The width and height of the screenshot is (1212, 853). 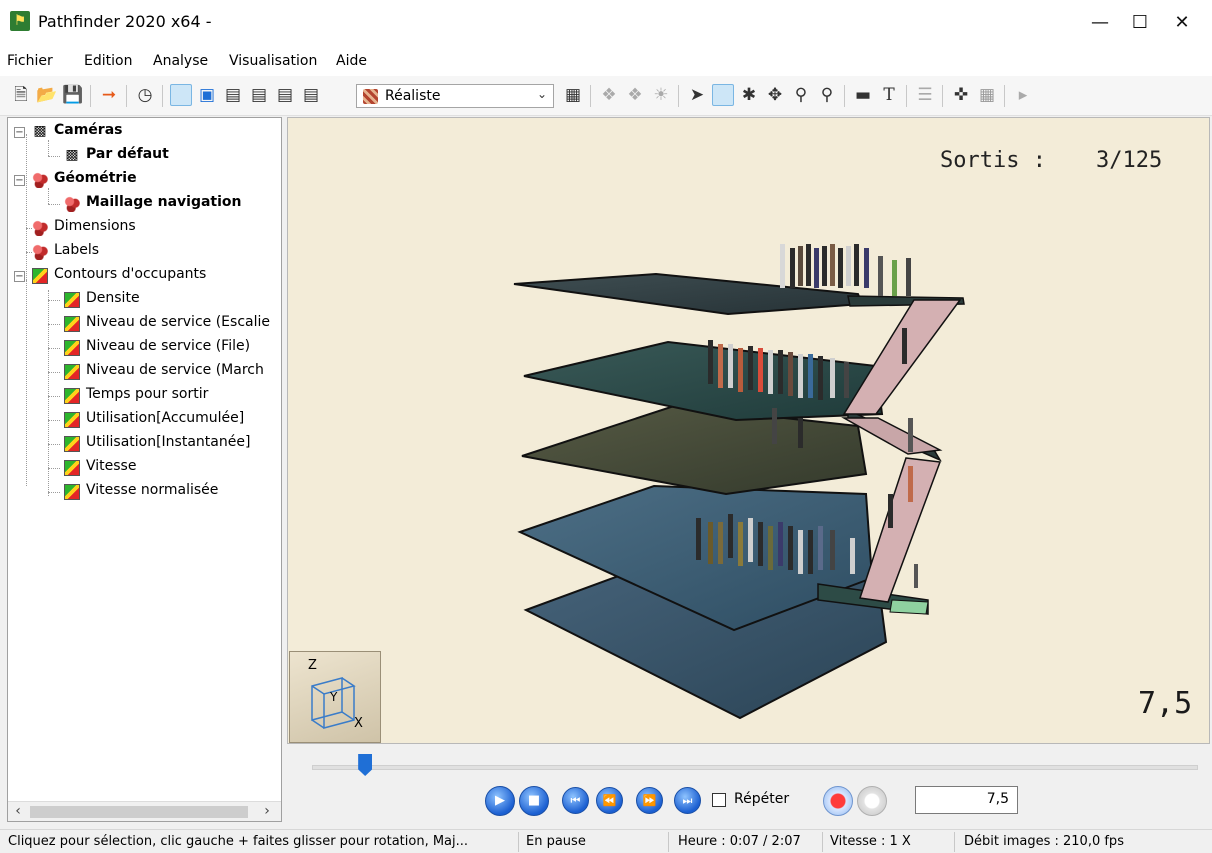 I want to click on menu-analyse: Analyse, so click(x=180, y=61).